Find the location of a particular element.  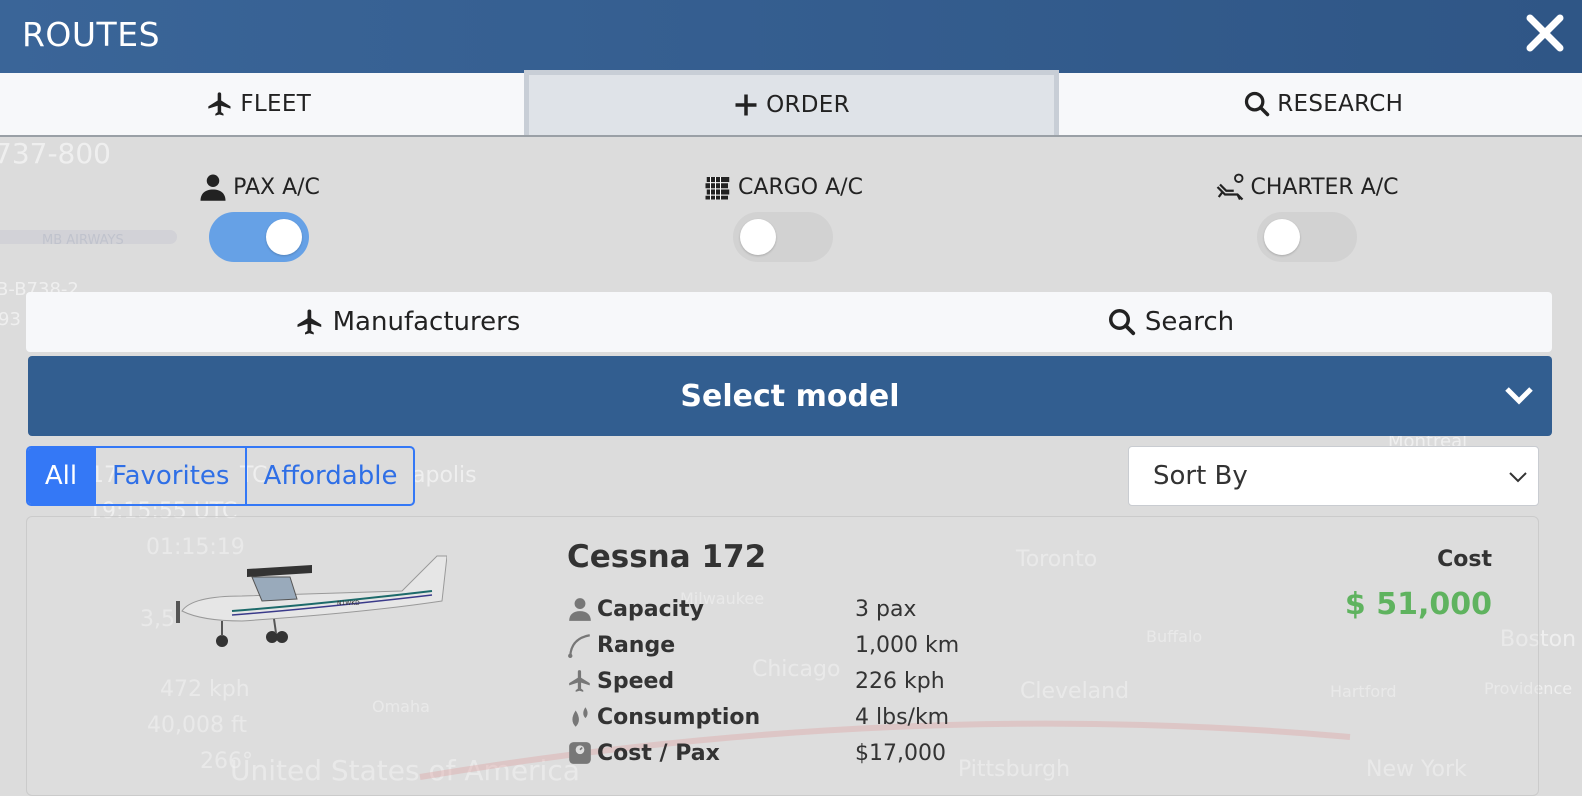

main-tabs: FLEET ORDER RESEARCH is located at coordinates (791, 103).